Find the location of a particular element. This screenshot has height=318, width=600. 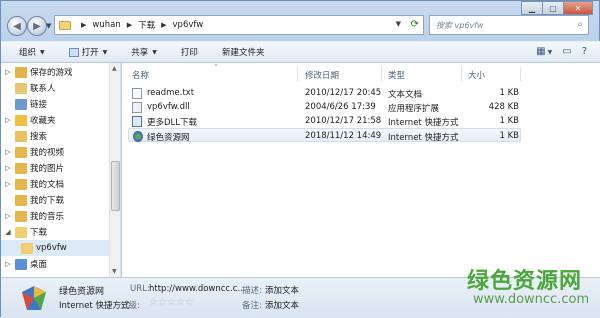

sidebar-item-label: 下载 is located at coordinates (39, 233).